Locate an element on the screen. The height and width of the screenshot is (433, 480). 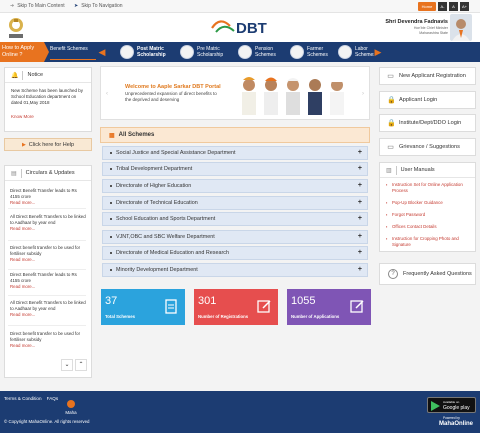
stat-label: Total Schemes is located at coordinates (120, 316).